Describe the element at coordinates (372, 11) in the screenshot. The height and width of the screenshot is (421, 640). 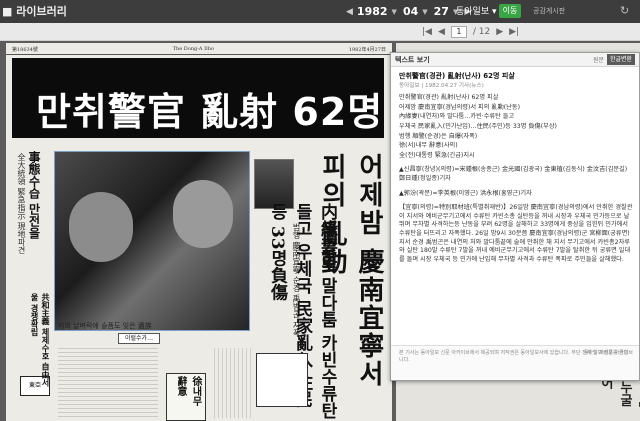
I see `year-select: 1982` at that location.